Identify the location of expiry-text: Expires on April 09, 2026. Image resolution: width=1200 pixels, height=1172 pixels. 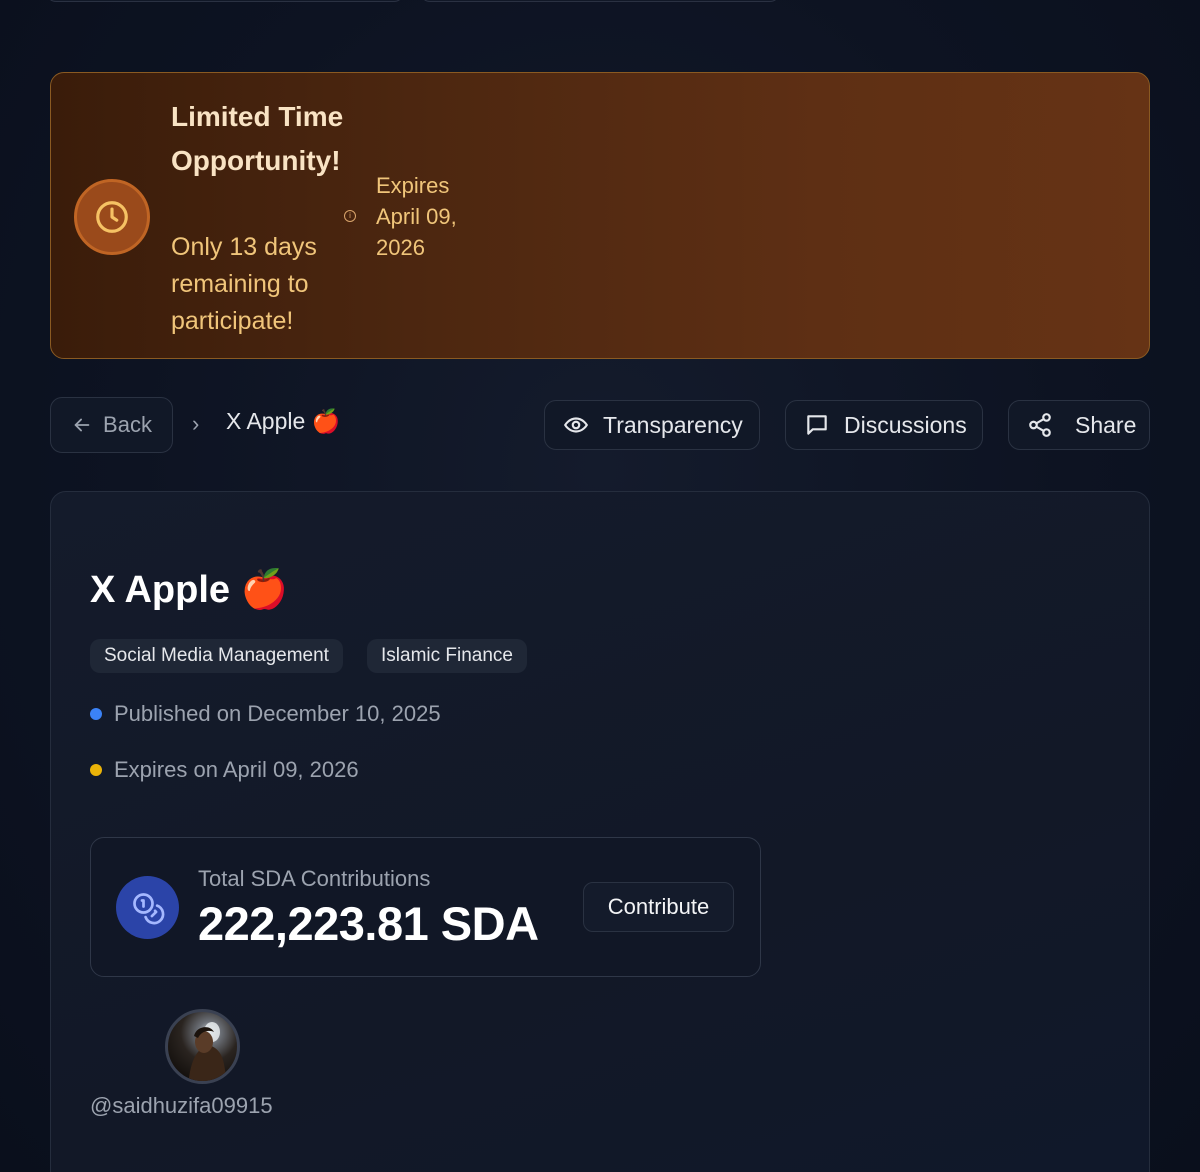
(236, 769).